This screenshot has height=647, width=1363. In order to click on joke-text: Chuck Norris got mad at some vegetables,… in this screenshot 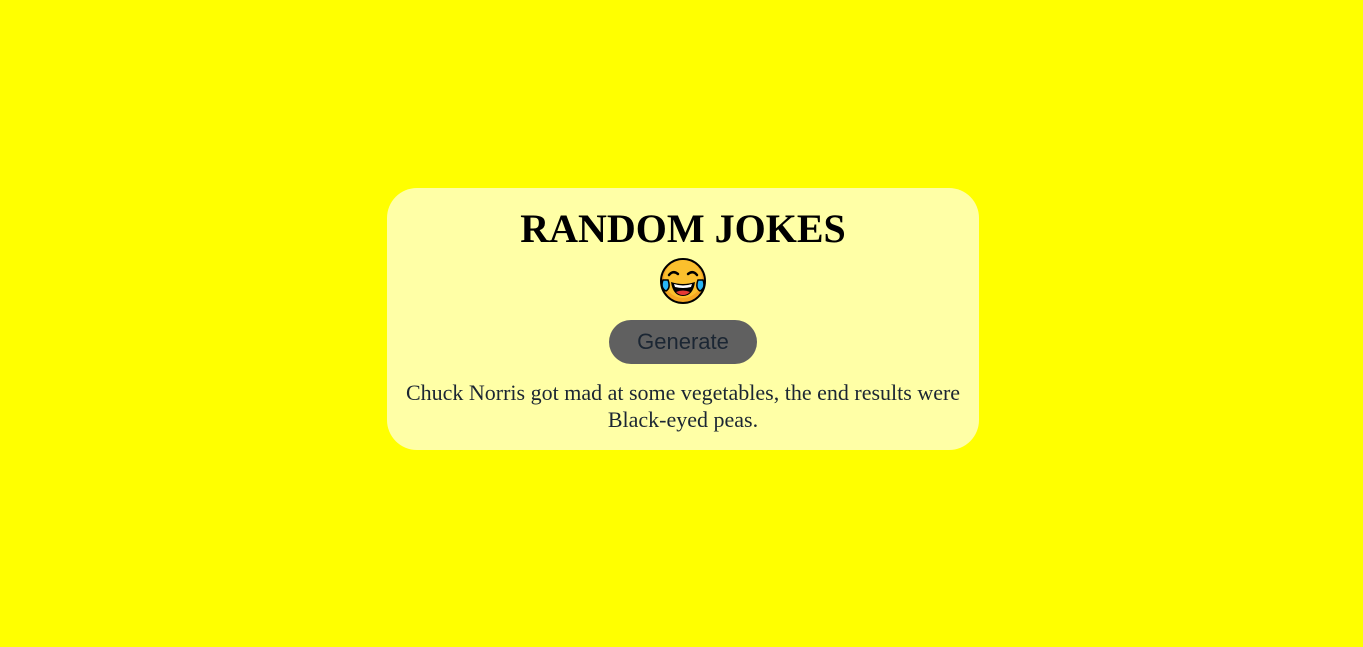, I will do `click(683, 406)`.